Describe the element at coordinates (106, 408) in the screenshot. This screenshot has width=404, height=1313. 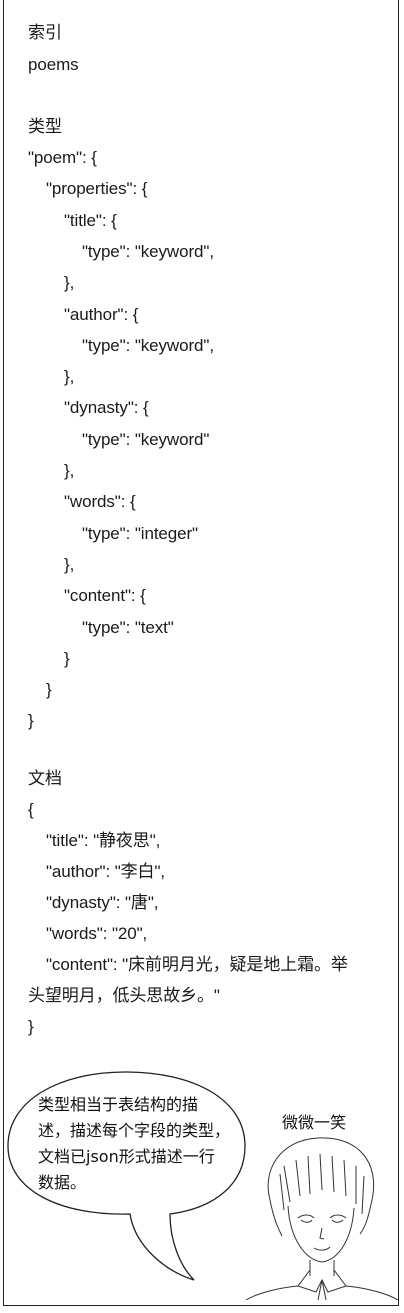
I see `mapping-code-line: "dynasty": {` at that location.